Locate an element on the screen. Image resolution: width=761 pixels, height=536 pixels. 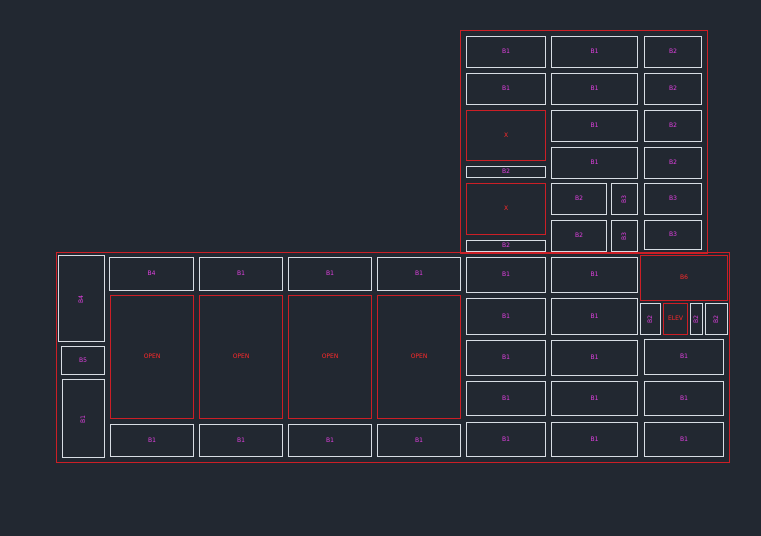
room-label-text: ELEV is located at coordinates (675, 318).